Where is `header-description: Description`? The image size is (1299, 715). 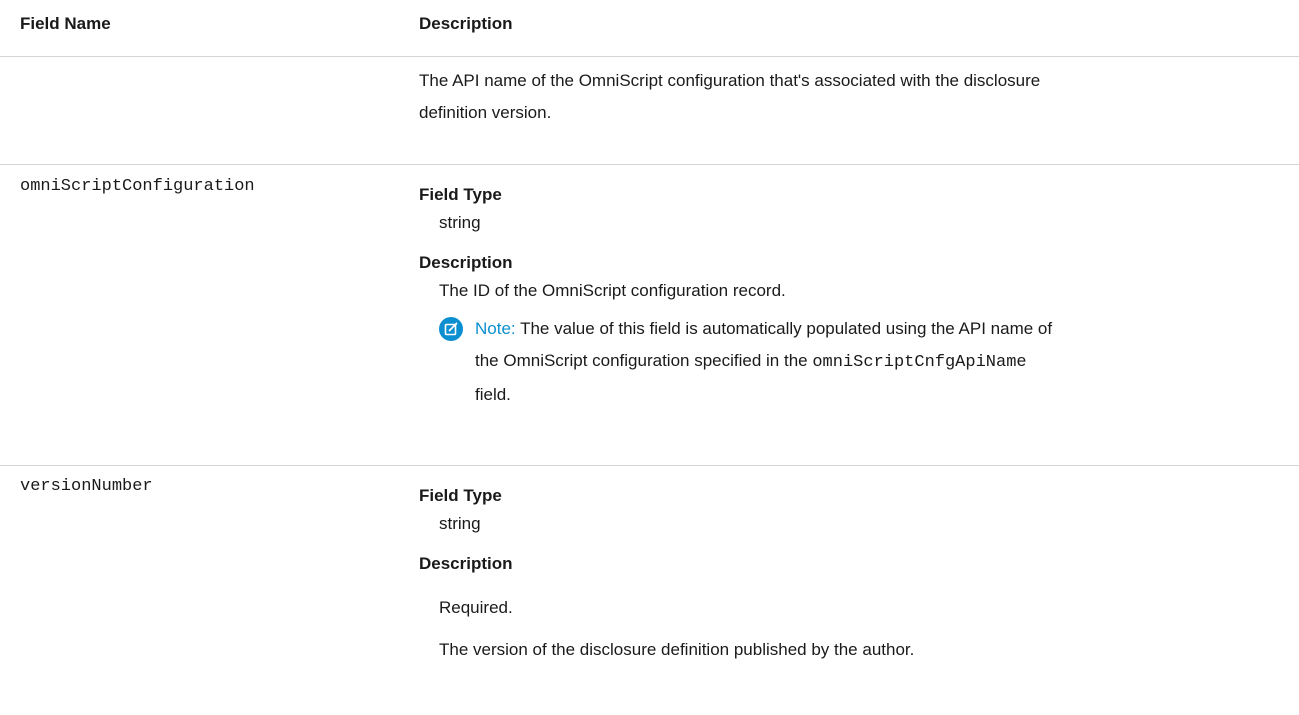
header-description: Description is located at coordinates (466, 23).